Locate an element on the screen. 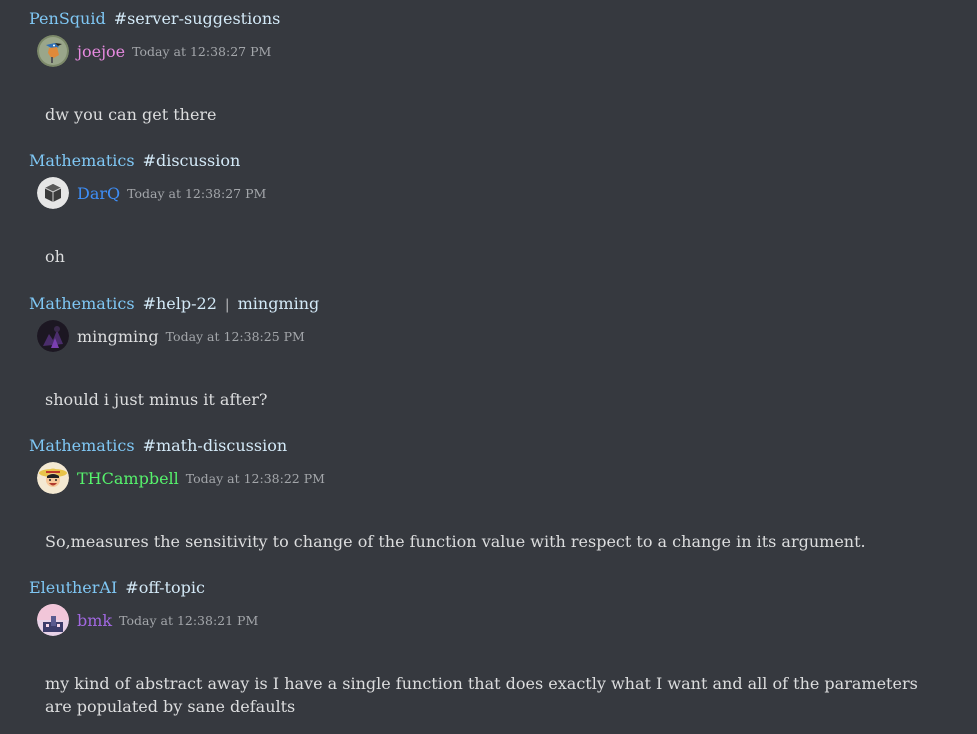 Image resolution: width=977 pixels, height=734 pixels. message-source: Mathematics #math-discussion is located at coordinates (158, 446).